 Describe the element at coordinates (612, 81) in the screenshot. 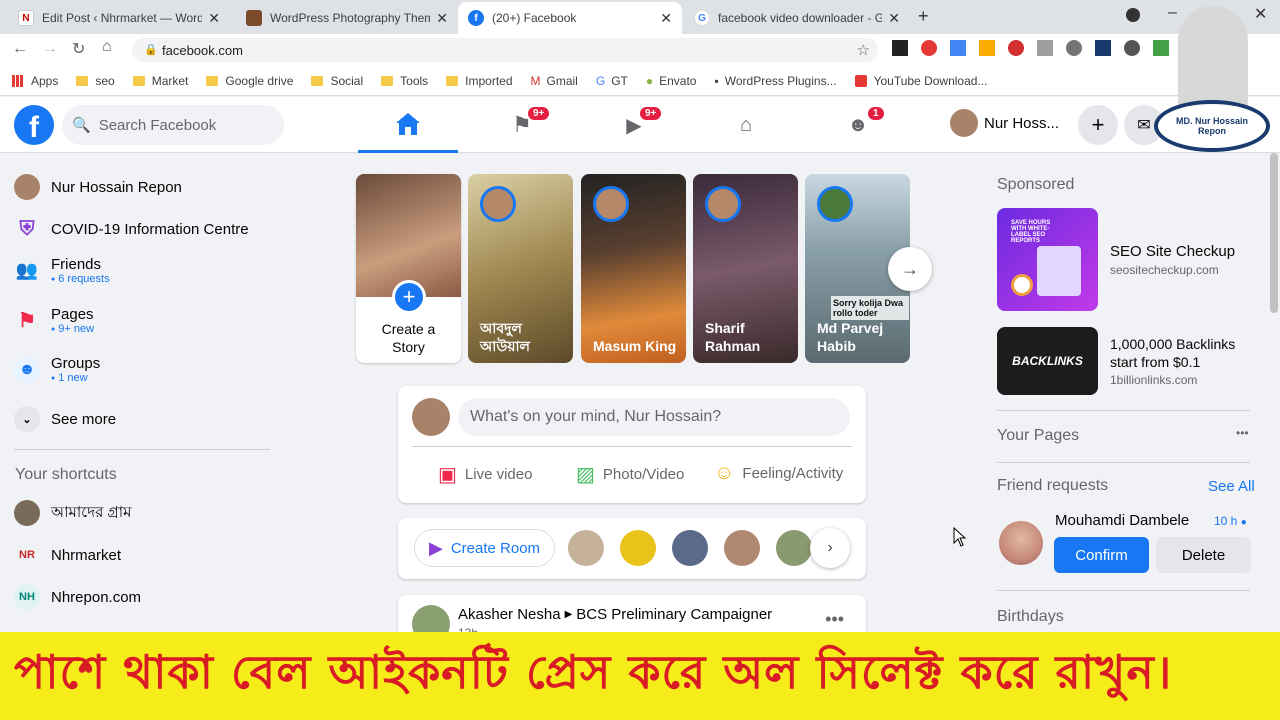

I see `bookmark-gt: G GT` at that location.